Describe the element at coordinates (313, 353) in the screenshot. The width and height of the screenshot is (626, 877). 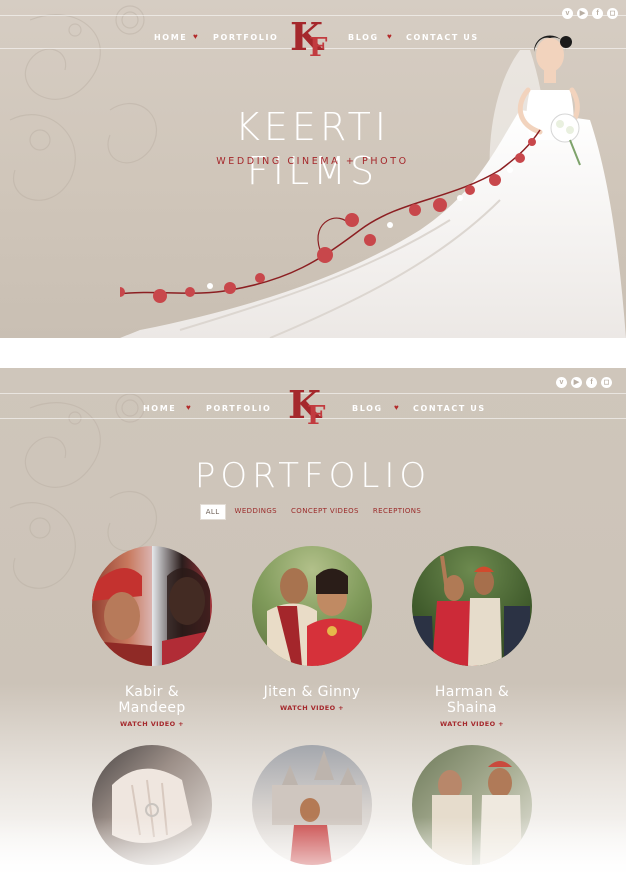
I see `section-gap` at that location.